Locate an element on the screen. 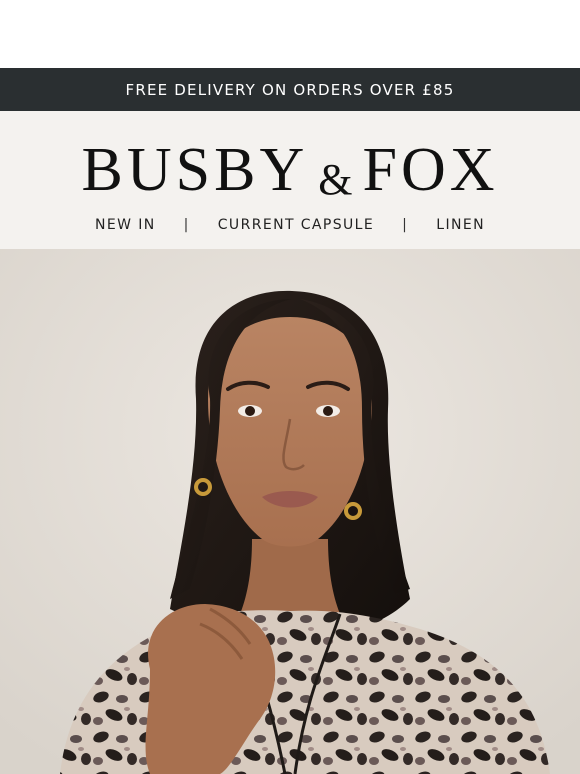  nav-item-new-in: NEW IN is located at coordinates (125, 225).